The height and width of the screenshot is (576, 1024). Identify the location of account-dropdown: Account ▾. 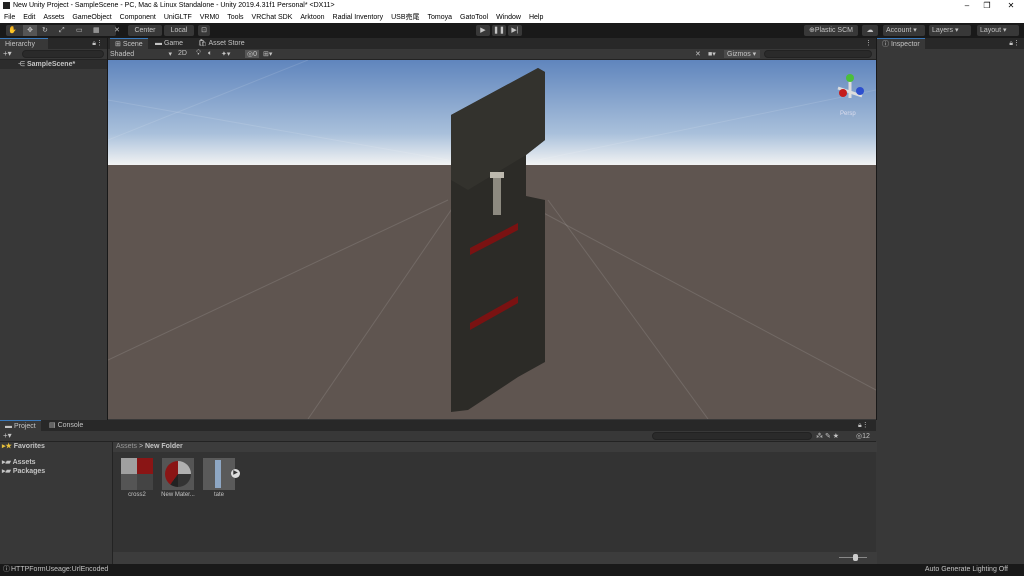
(904, 30).